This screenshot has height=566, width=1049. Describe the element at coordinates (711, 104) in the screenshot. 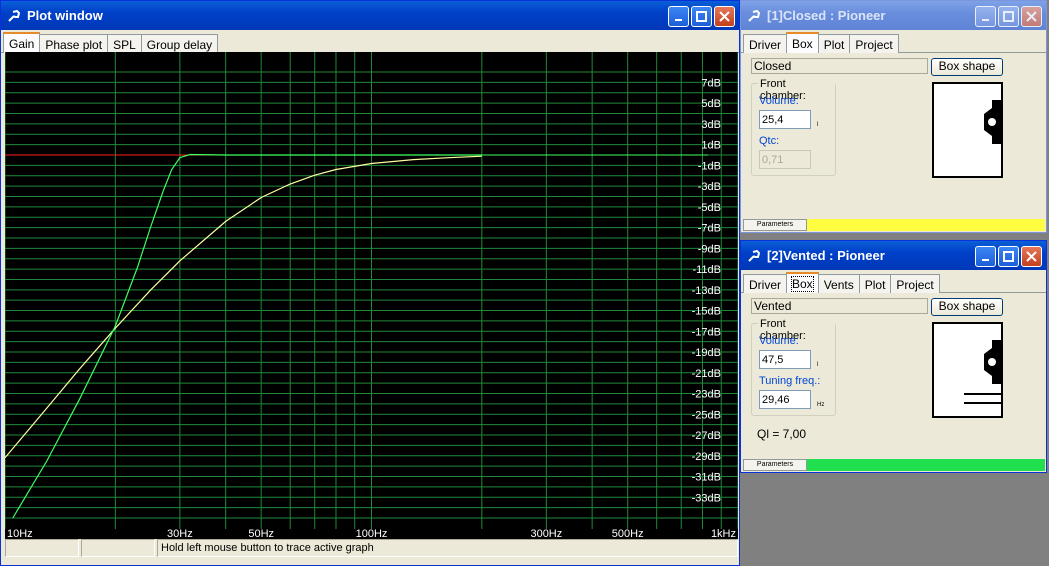

I see `y-tick-label: 5dB` at that location.